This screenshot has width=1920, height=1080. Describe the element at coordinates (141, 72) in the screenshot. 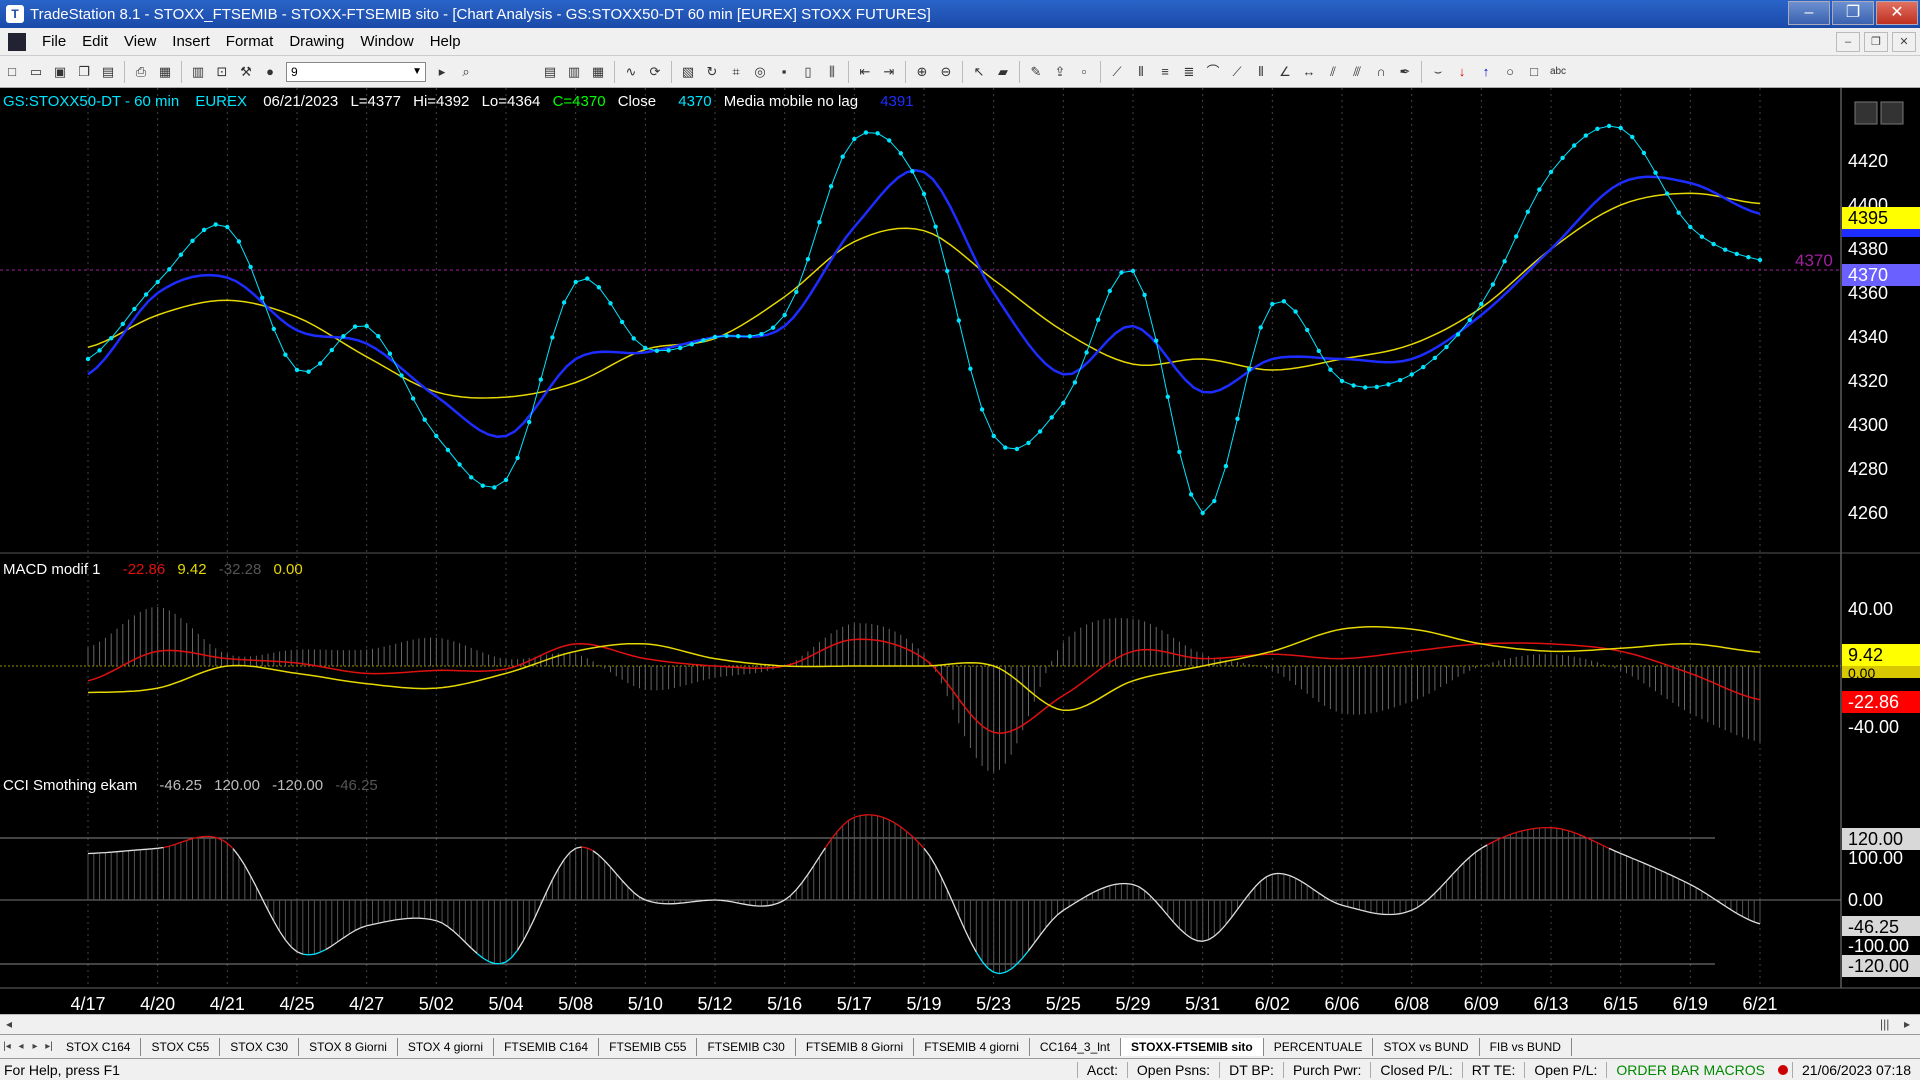

I see `print-icon: ⎙` at that location.